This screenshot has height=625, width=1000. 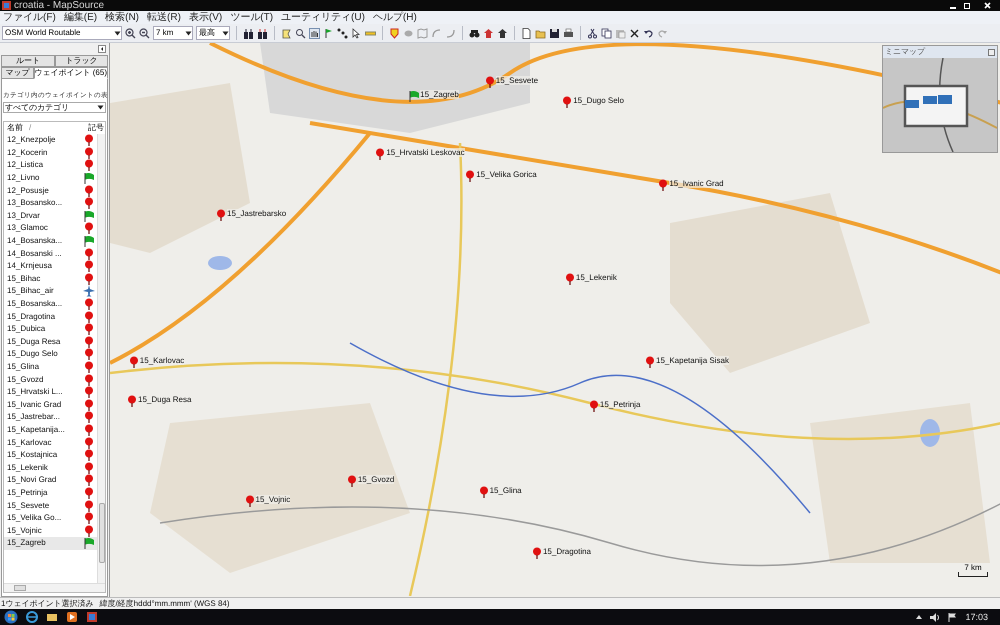 What do you see at coordinates (11, 617) in the screenshot?
I see `start-button-icon` at bounding box center [11, 617].